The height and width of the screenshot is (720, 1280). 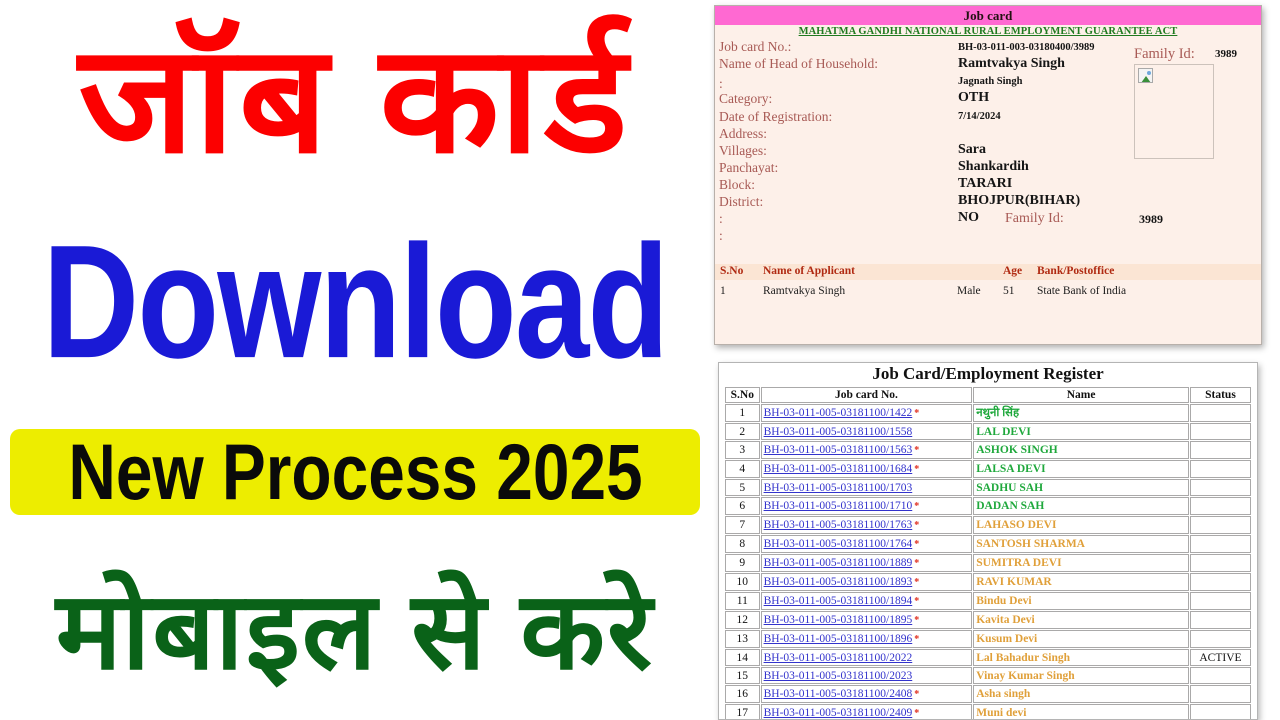 What do you see at coordinates (838, 676) in the screenshot?
I see `job-card-link: BH-03-011-005-03181100/2023` at bounding box center [838, 676].